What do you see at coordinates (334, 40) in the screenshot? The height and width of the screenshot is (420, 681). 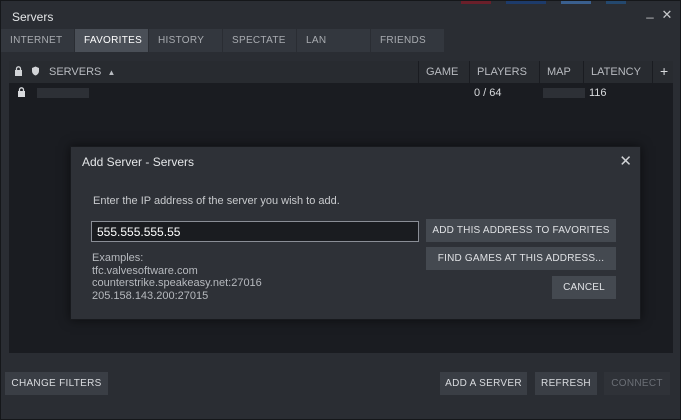 I see `tab-lan: LAN` at bounding box center [334, 40].